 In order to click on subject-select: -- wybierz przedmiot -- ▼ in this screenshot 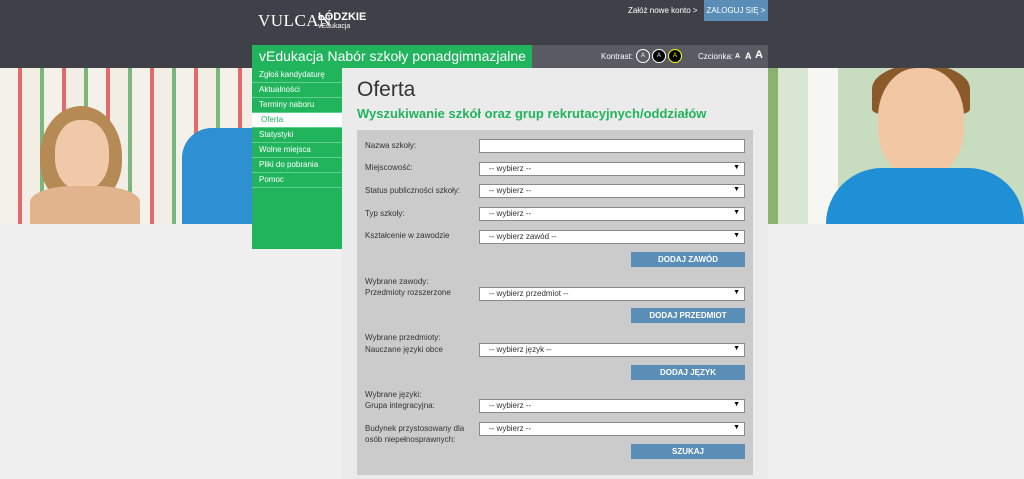, I will do `click(612, 294)`.